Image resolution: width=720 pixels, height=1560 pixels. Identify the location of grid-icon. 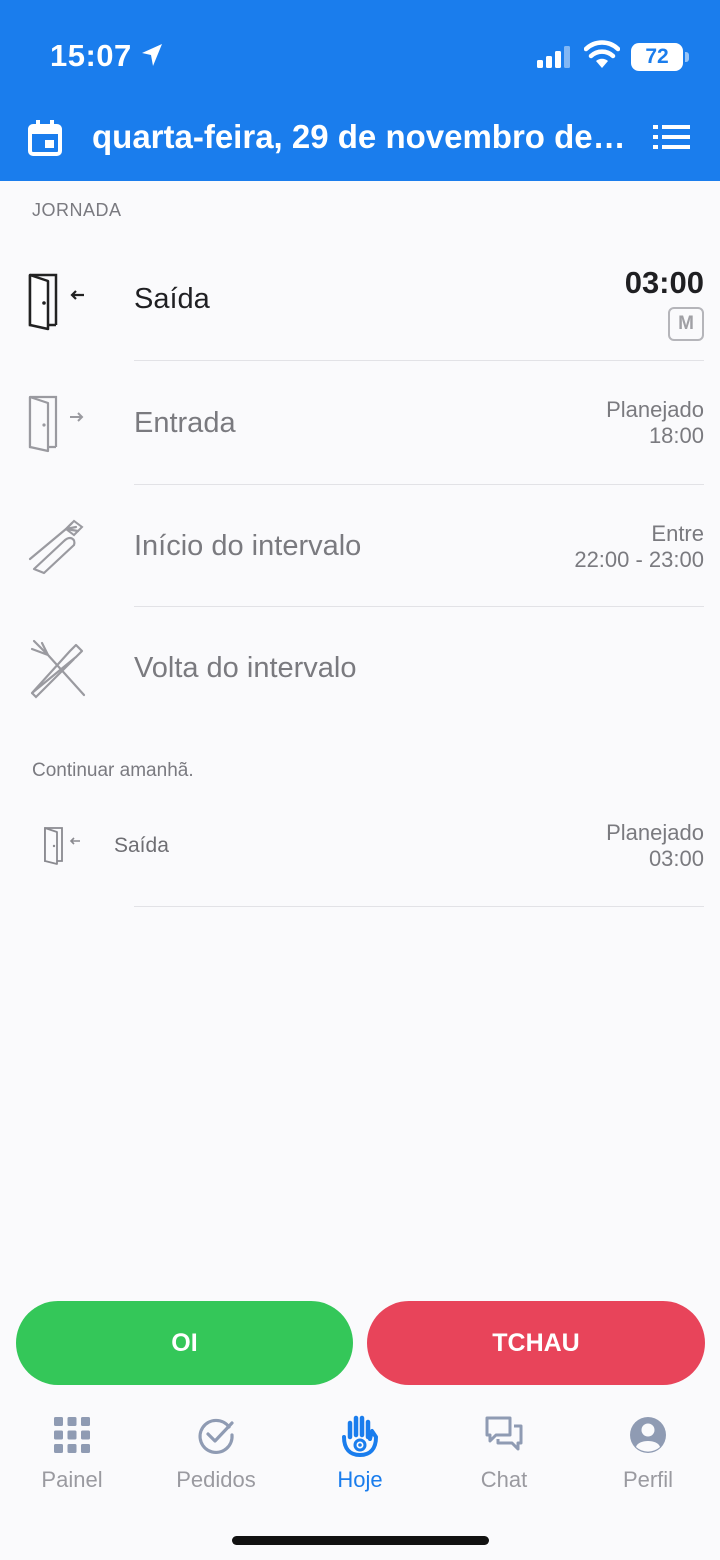
(72, 1435).